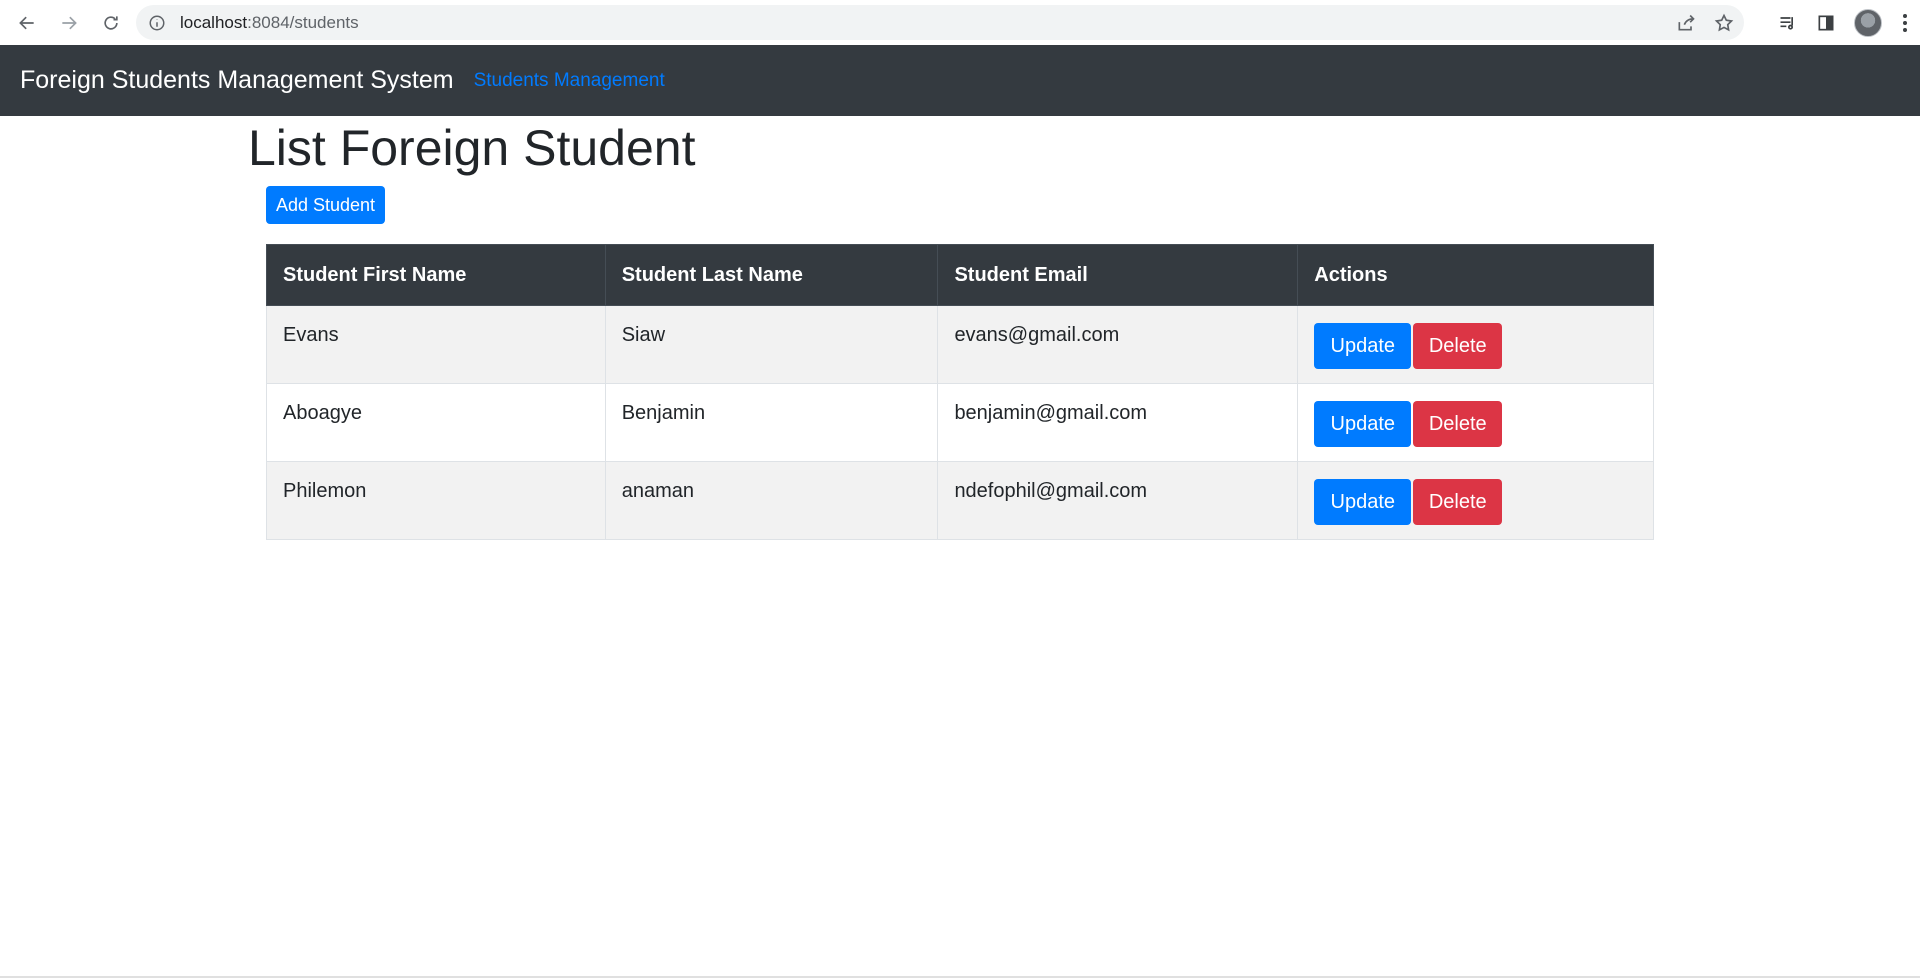  I want to click on side-panel-icon, so click(1826, 23).